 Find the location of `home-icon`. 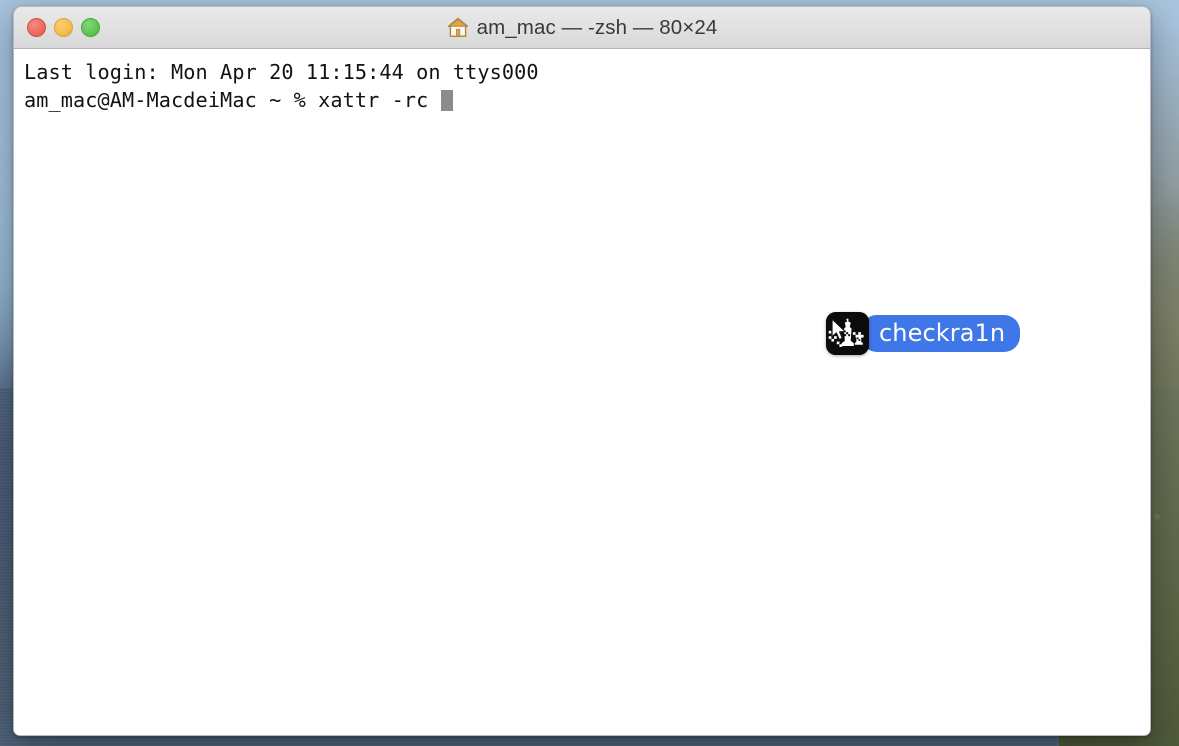

home-icon is located at coordinates (457, 27).